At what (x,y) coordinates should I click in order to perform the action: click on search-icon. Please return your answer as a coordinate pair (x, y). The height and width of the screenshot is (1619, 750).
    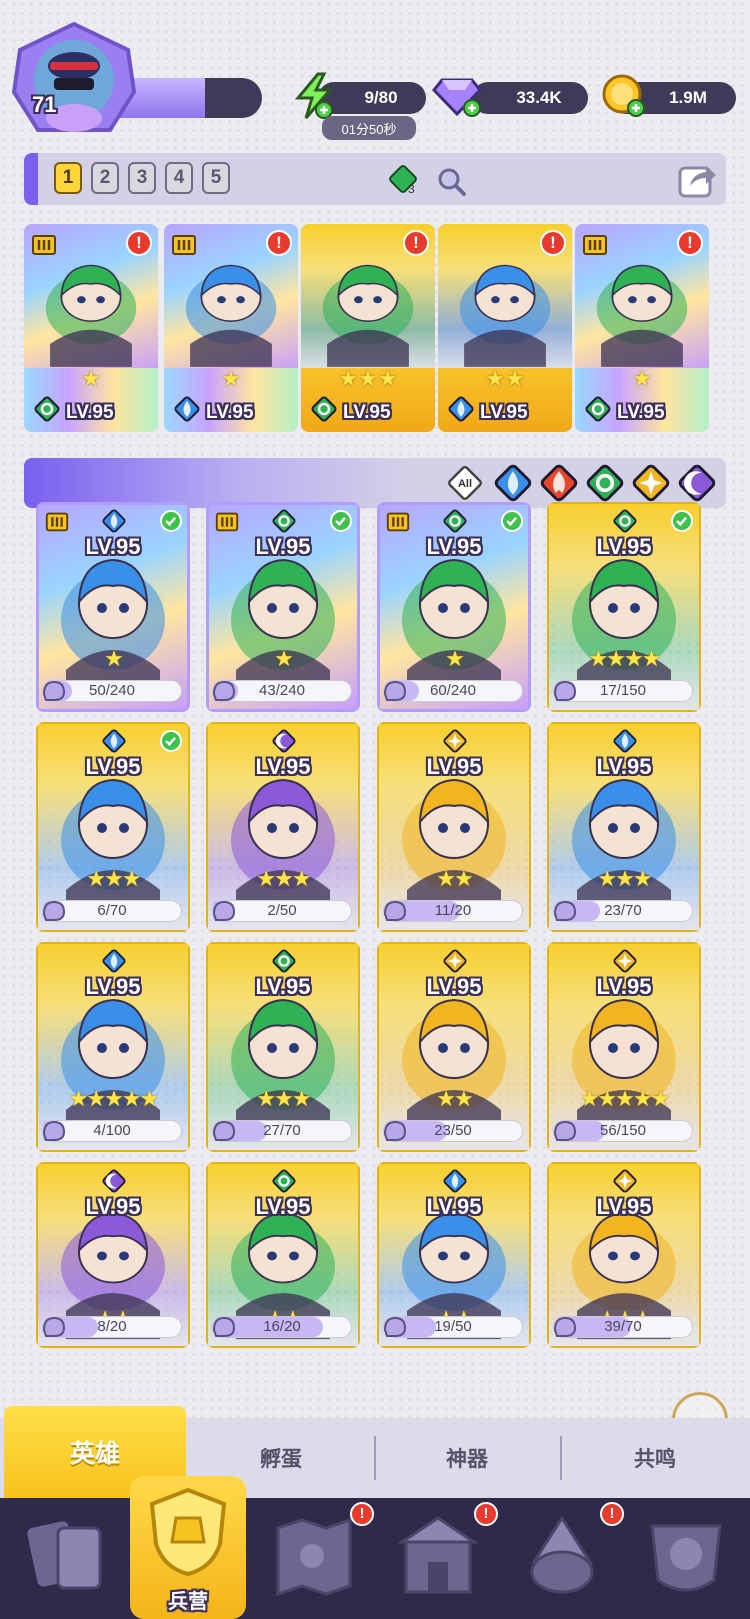
    Looking at the image, I should click on (451, 181).